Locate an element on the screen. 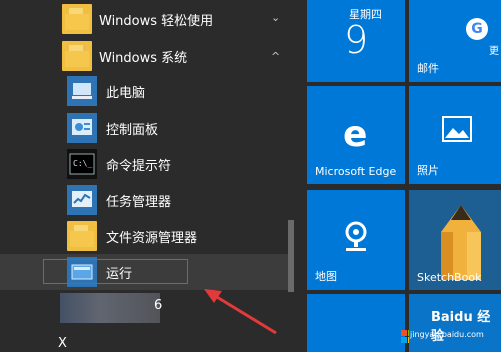  mail-tile: G 更 邮件 is located at coordinates (455, 41).